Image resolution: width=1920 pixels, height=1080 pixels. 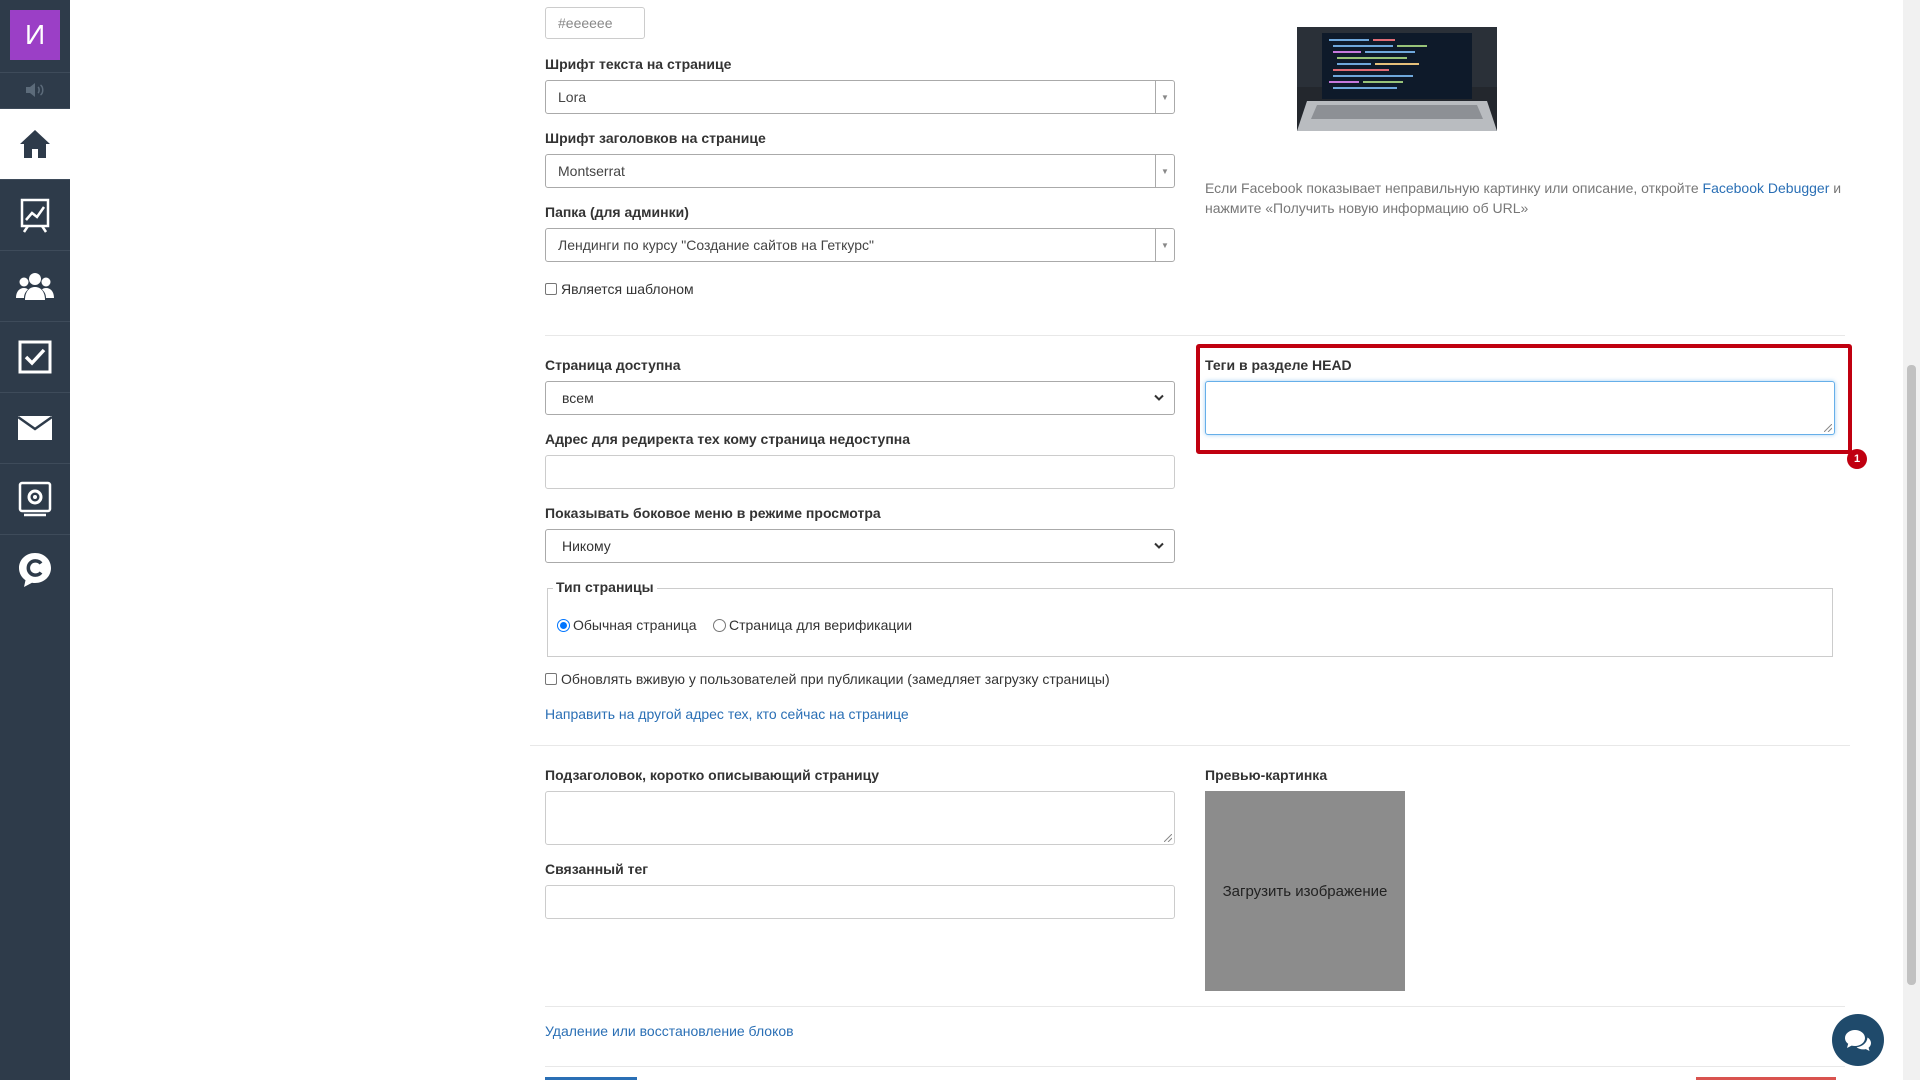 I want to click on sidebar-item-reports, so click(x=35, y=214).